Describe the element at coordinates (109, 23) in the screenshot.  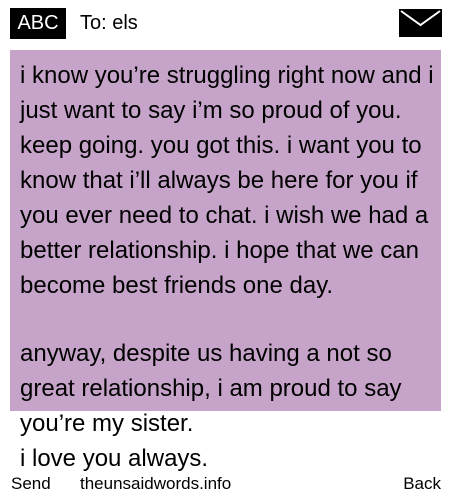
I see `recipient-line: To: els` at that location.